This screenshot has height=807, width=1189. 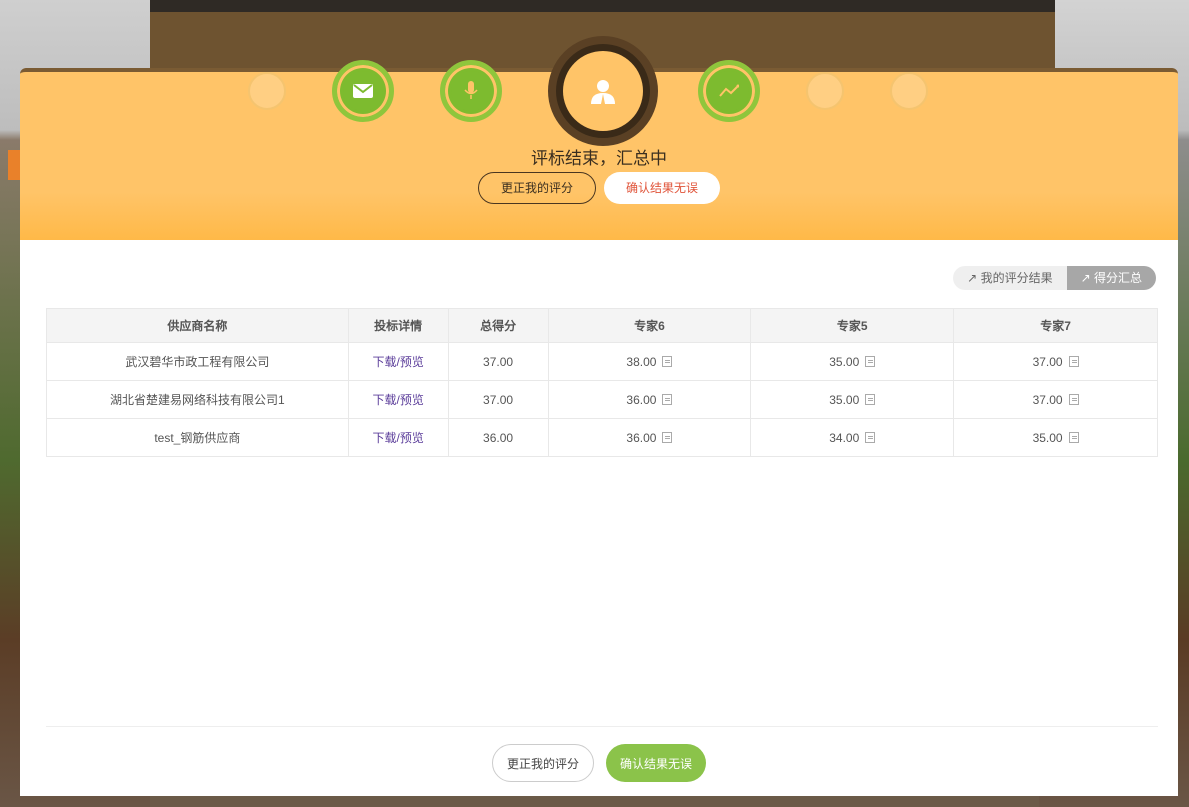 What do you see at coordinates (1016, 278) in the screenshot?
I see `tab-my-result-label: 我的评分结果` at bounding box center [1016, 278].